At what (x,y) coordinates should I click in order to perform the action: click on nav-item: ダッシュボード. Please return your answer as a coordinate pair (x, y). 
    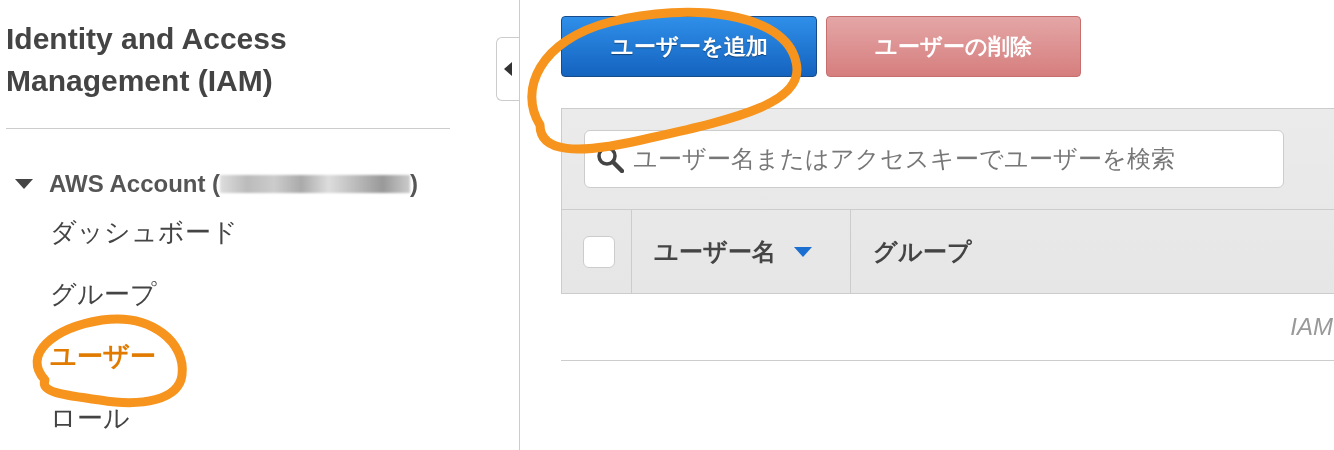
    Looking at the image, I should click on (144, 232).